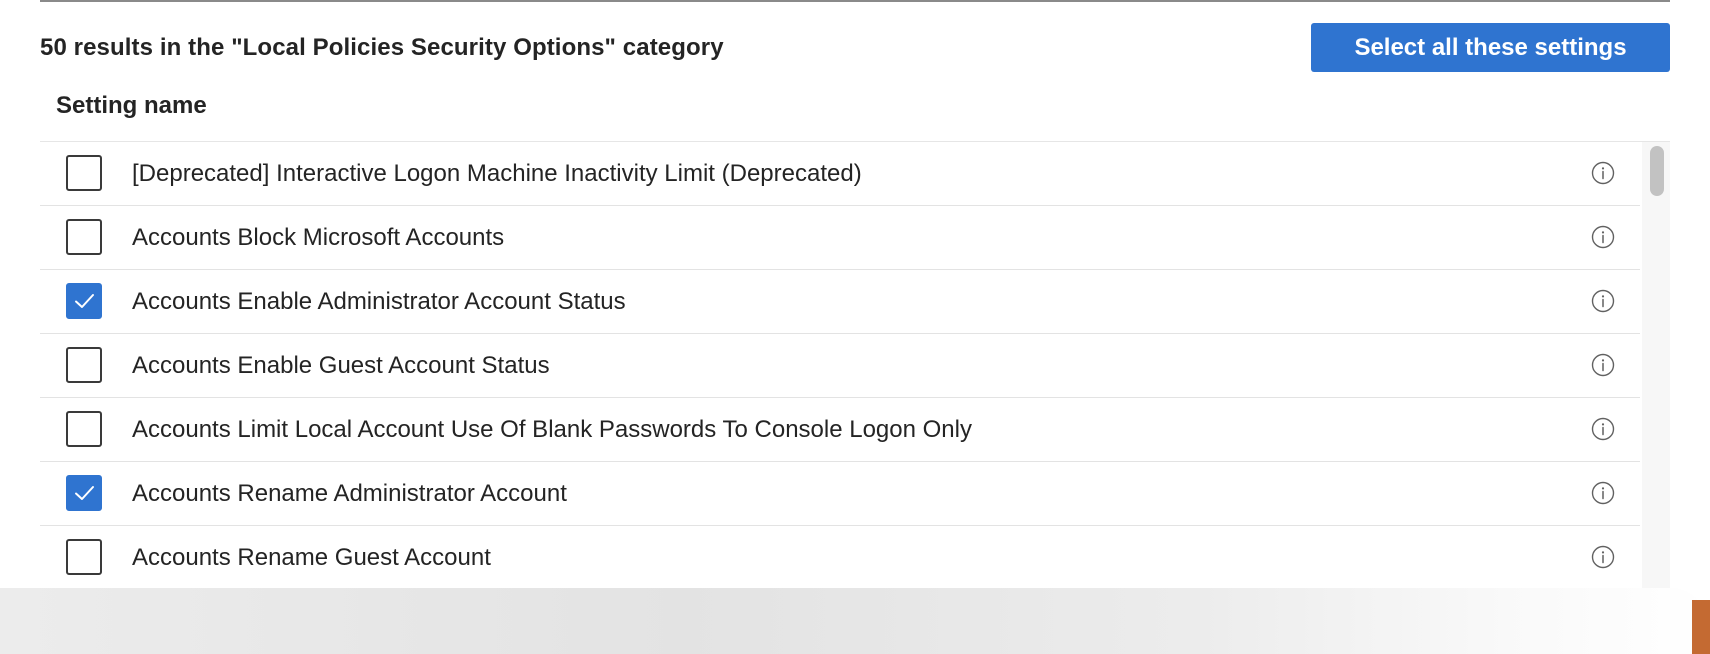  Describe the element at coordinates (311, 557) in the screenshot. I see `setting-name: Accounts Rename Guest Account` at that location.